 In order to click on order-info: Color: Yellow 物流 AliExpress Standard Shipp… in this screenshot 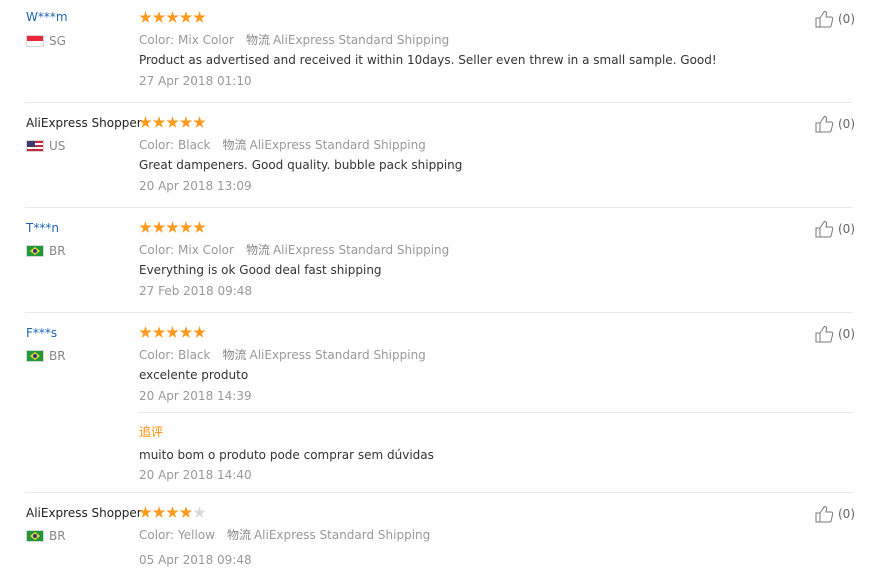, I will do `click(284, 534)`.